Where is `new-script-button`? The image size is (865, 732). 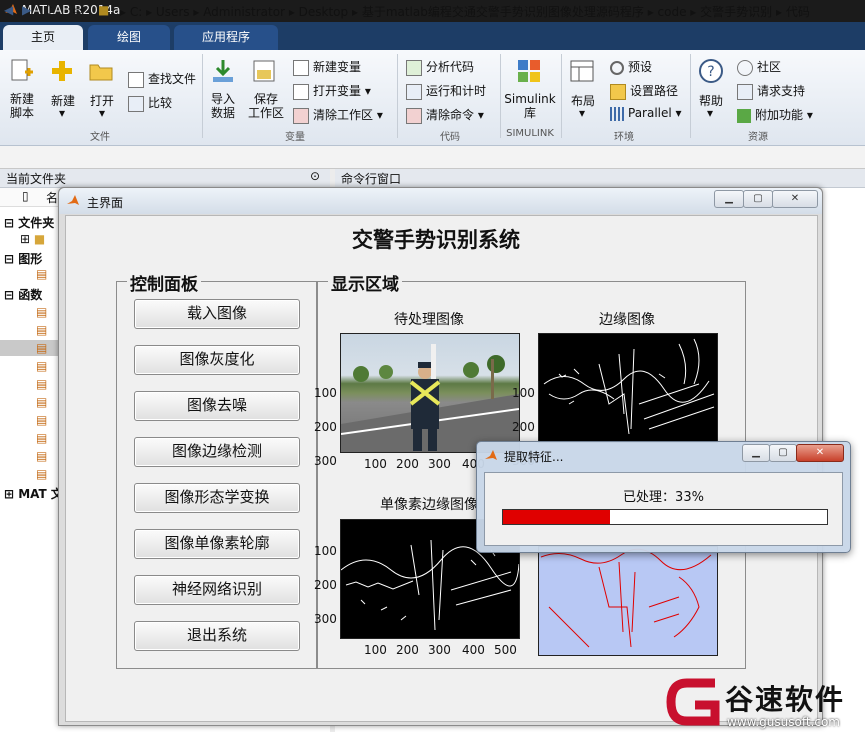 new-script-button is located at coordinates (24, 72).